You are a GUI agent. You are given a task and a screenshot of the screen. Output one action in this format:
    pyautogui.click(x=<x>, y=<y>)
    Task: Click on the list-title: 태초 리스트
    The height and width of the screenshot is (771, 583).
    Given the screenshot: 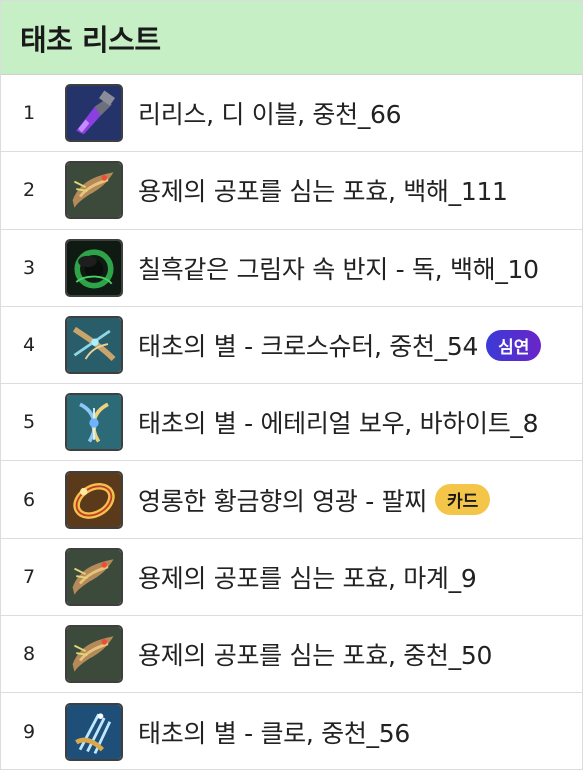 What is the action you would take?
    pyautogui.click(x=90, y=39)
    